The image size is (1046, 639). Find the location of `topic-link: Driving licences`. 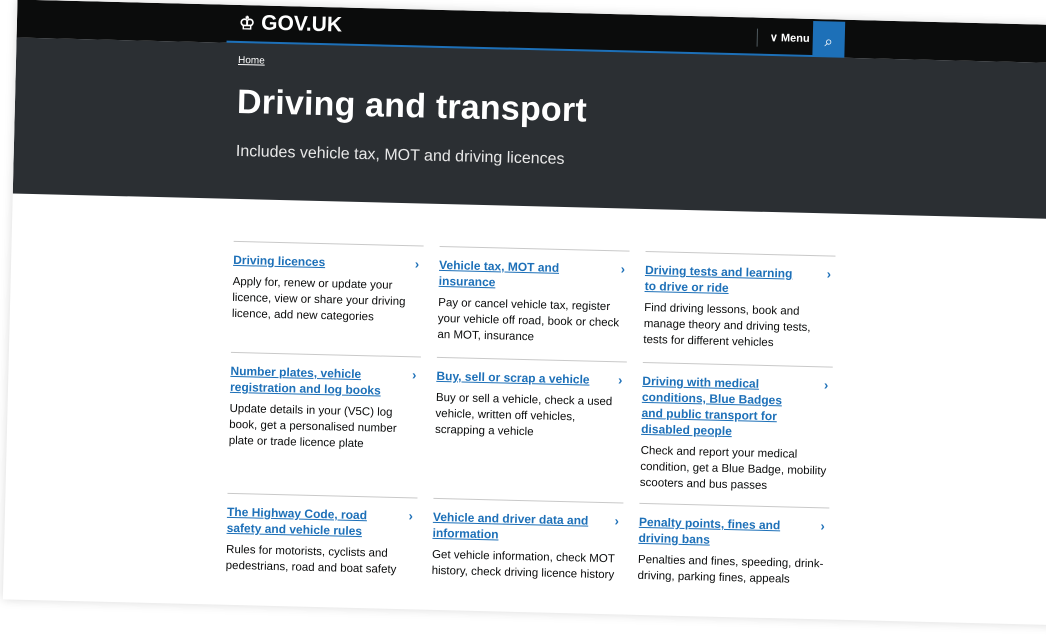

topic-link: Driving licences is located at coordinates (313, 262).